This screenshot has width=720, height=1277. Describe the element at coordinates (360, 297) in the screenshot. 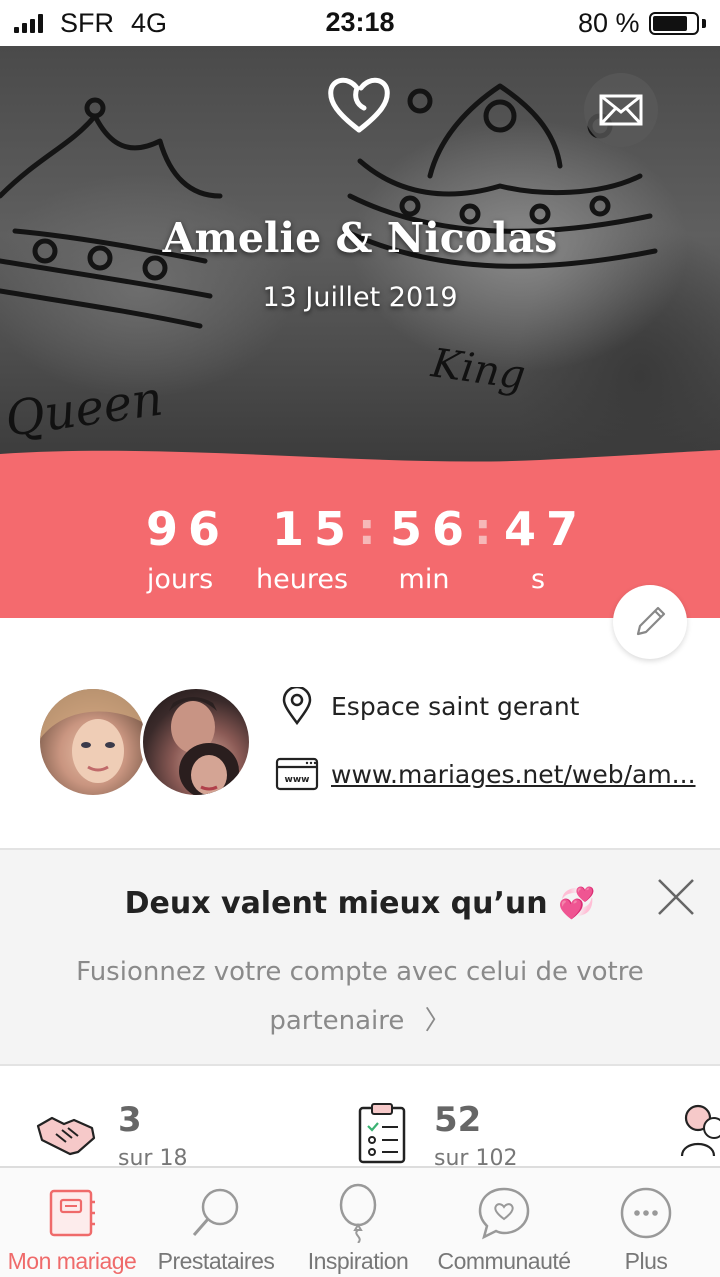

I see `wedding-date: 13 Juillet 2019` at that location.